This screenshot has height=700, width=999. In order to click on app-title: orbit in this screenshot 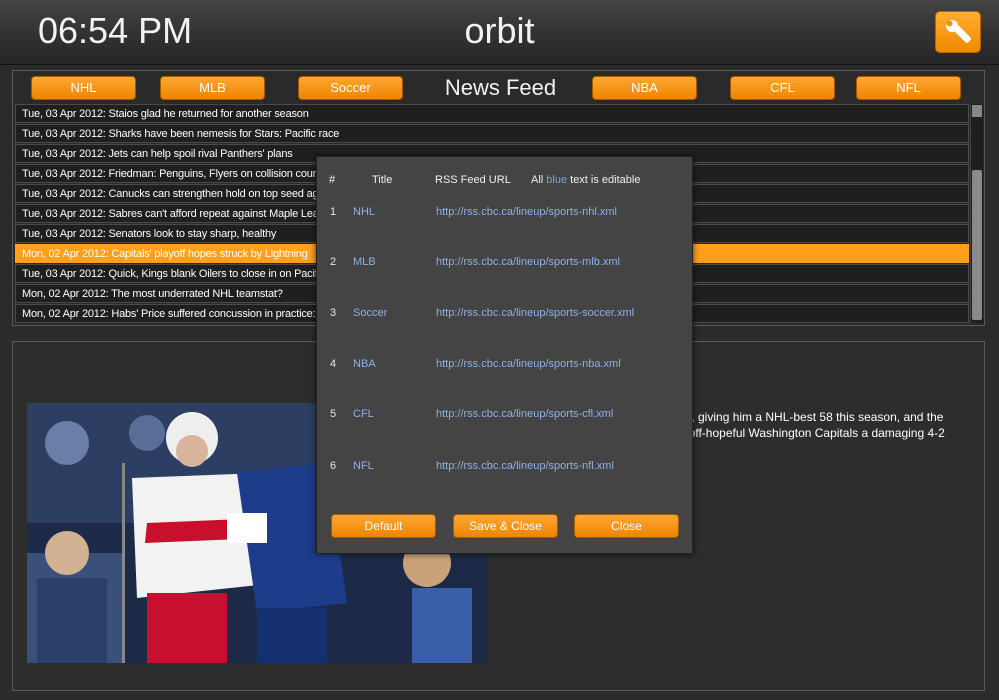, I will do `click(499, 30)`.